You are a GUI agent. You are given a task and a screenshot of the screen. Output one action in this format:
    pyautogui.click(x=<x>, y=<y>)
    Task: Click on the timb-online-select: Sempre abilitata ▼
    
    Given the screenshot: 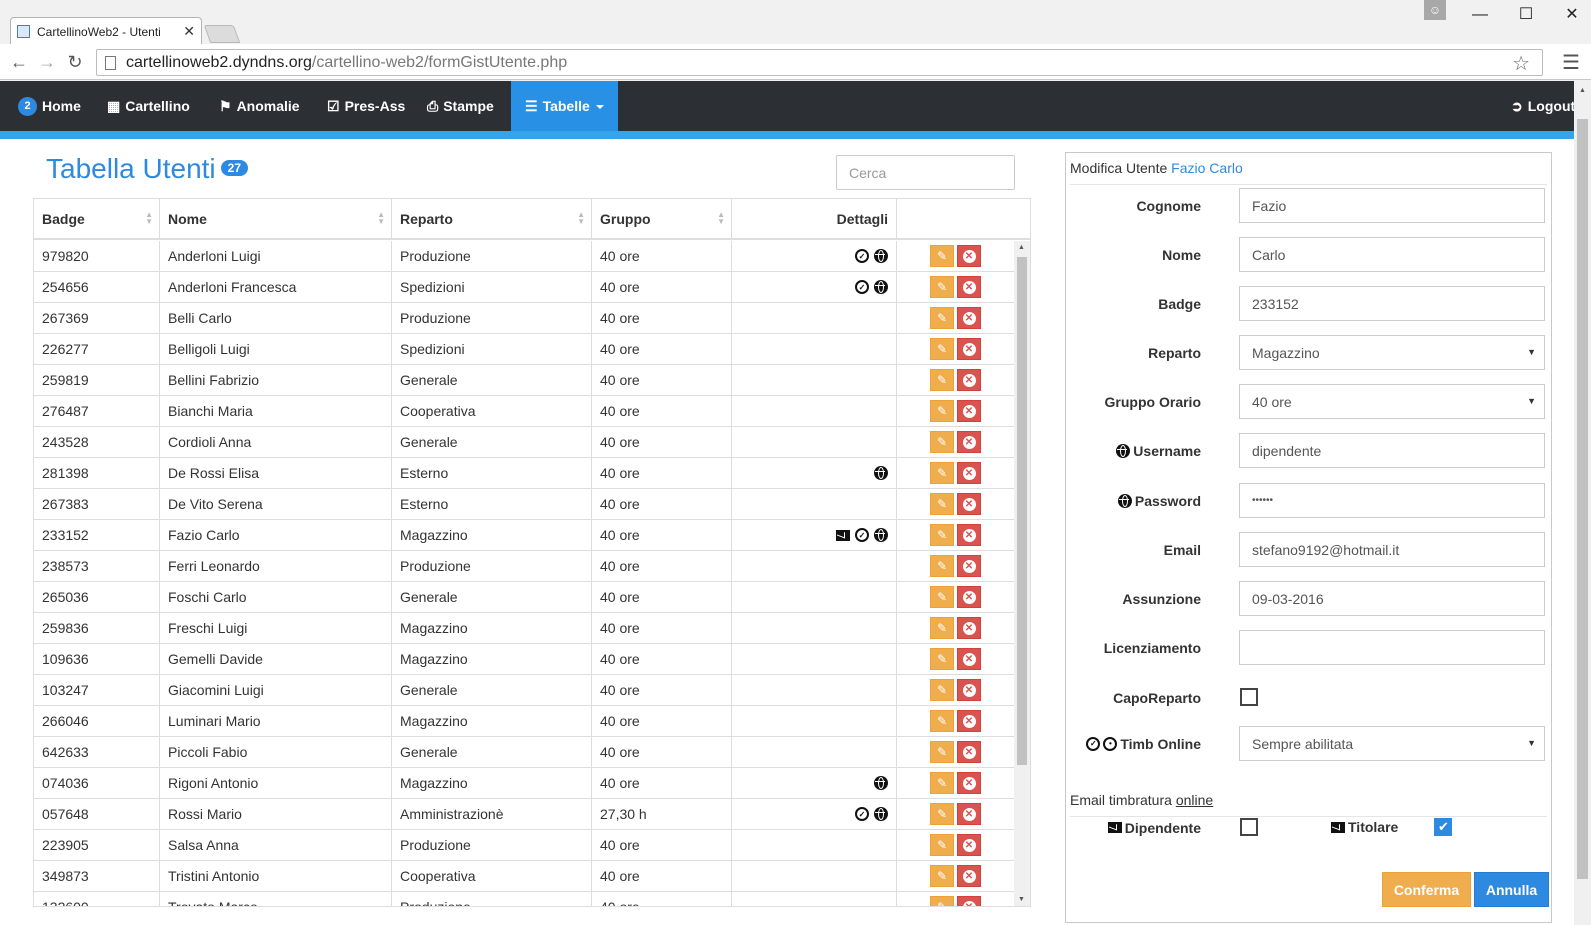 What is the action you would take?
    pyautogui.click(x=1392, y=743)
    